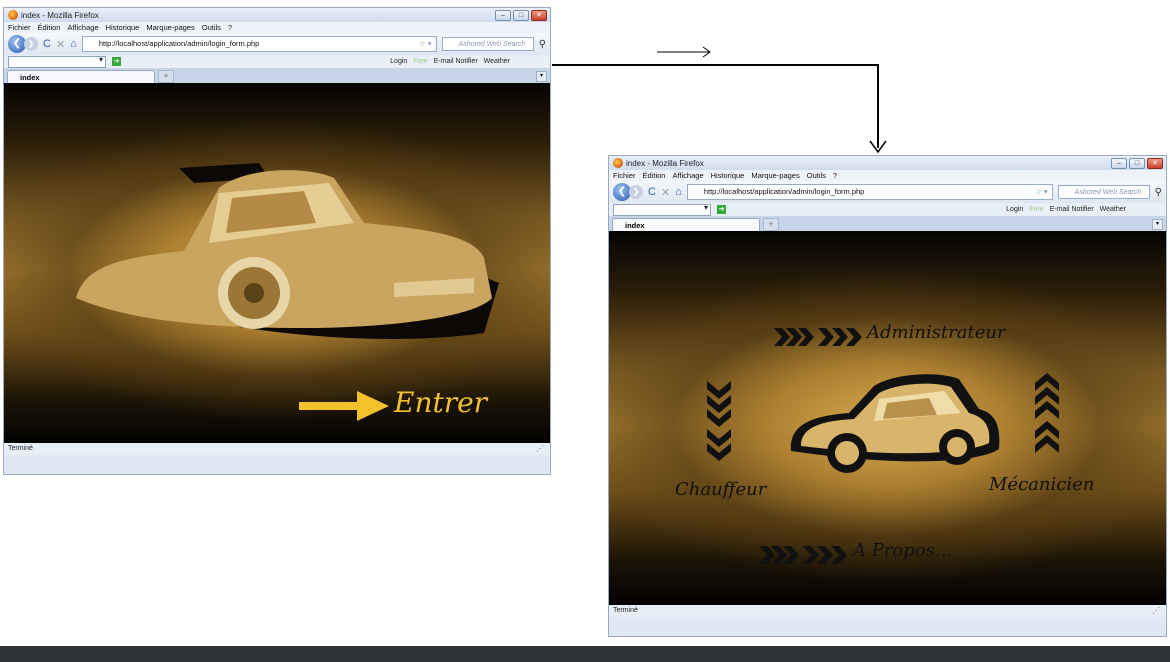 This screenshot has height=662, width=1170. What do you see at coordinates (344, 406) in the screenshot?
I see `arrow-right-icon` at bounding box center [344, 406].